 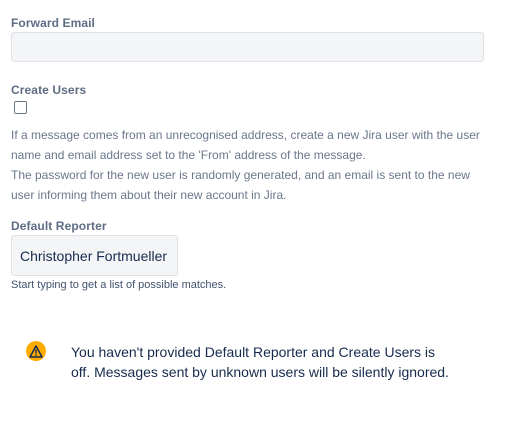 What do you see at coordinates (20, 107) in the screenshot?
I see `create-users-checkbox` at bounding box center [20, 107].